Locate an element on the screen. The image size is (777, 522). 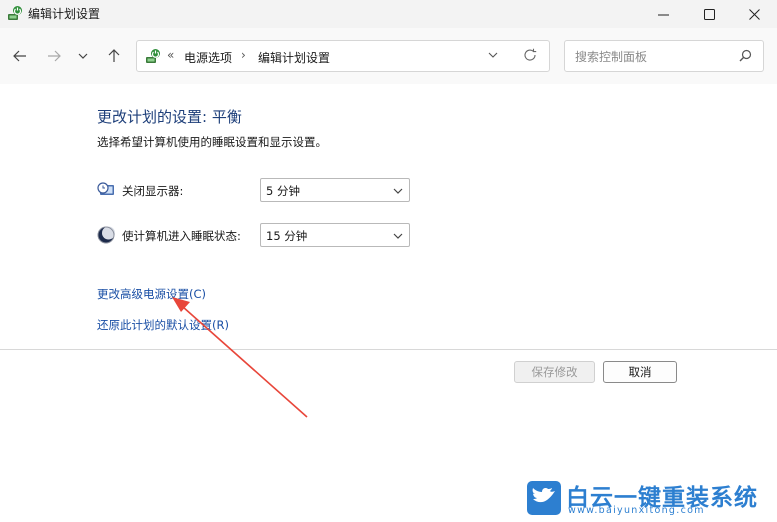
restore-defaults-link: 还原此计划的默认设置(R) is located at coordinates (163, 325).